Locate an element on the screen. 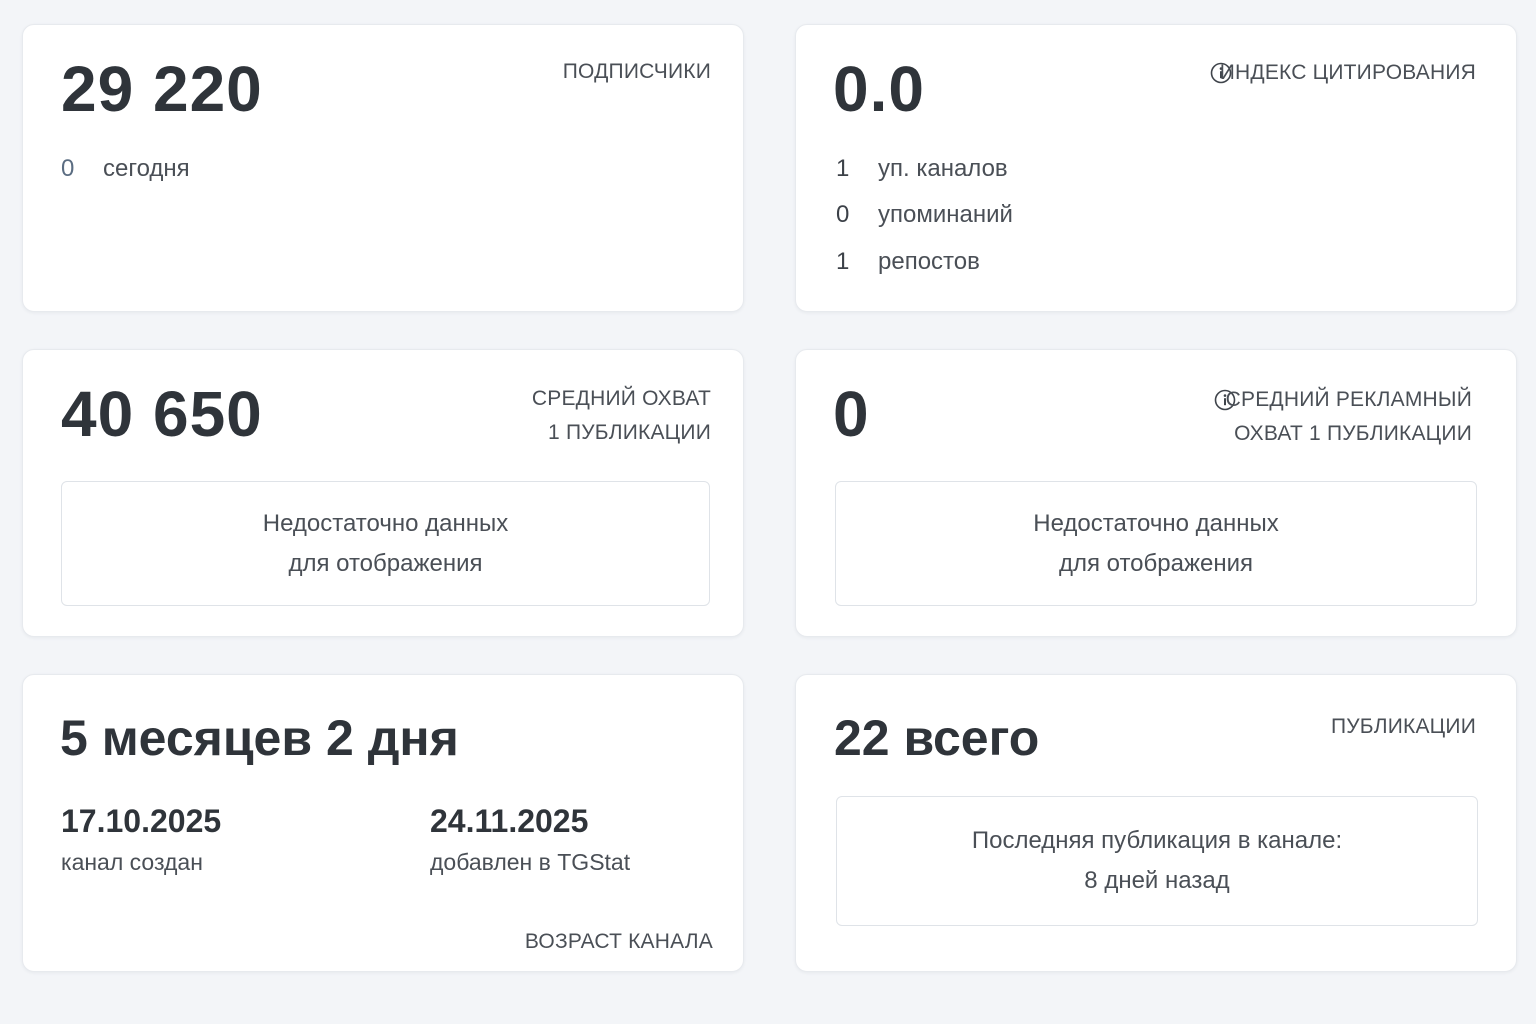  citation-row-reposts: 1 репостов is located at coordinates (908, 262).